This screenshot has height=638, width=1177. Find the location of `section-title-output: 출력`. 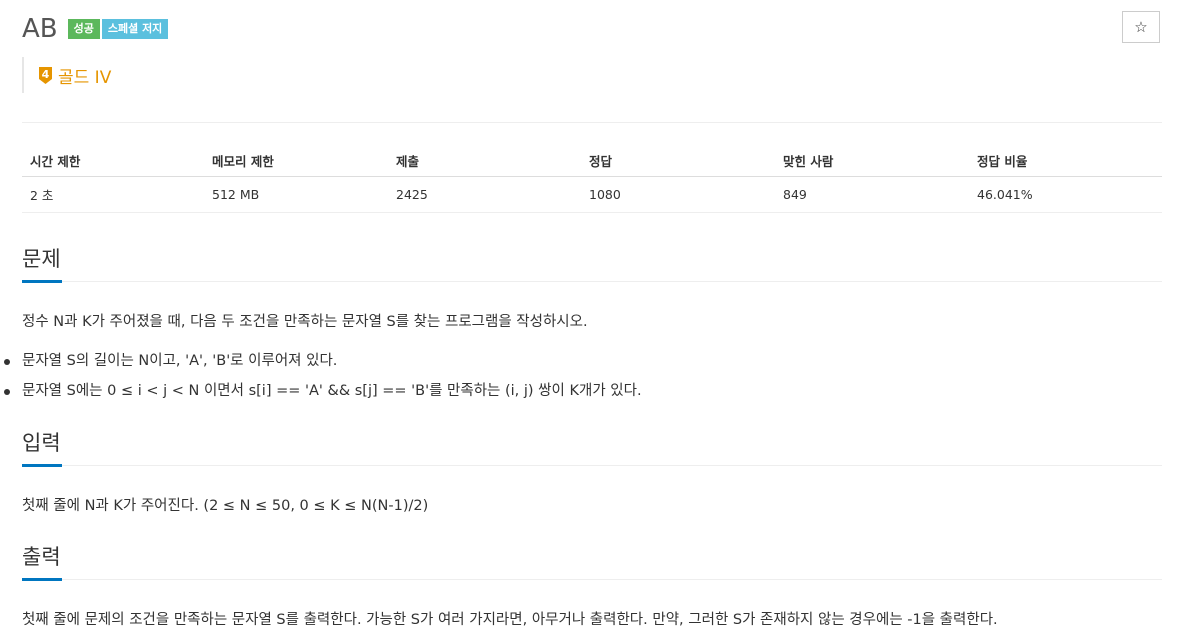

section-title-output: 출력 is located at coordinates (41, 557).